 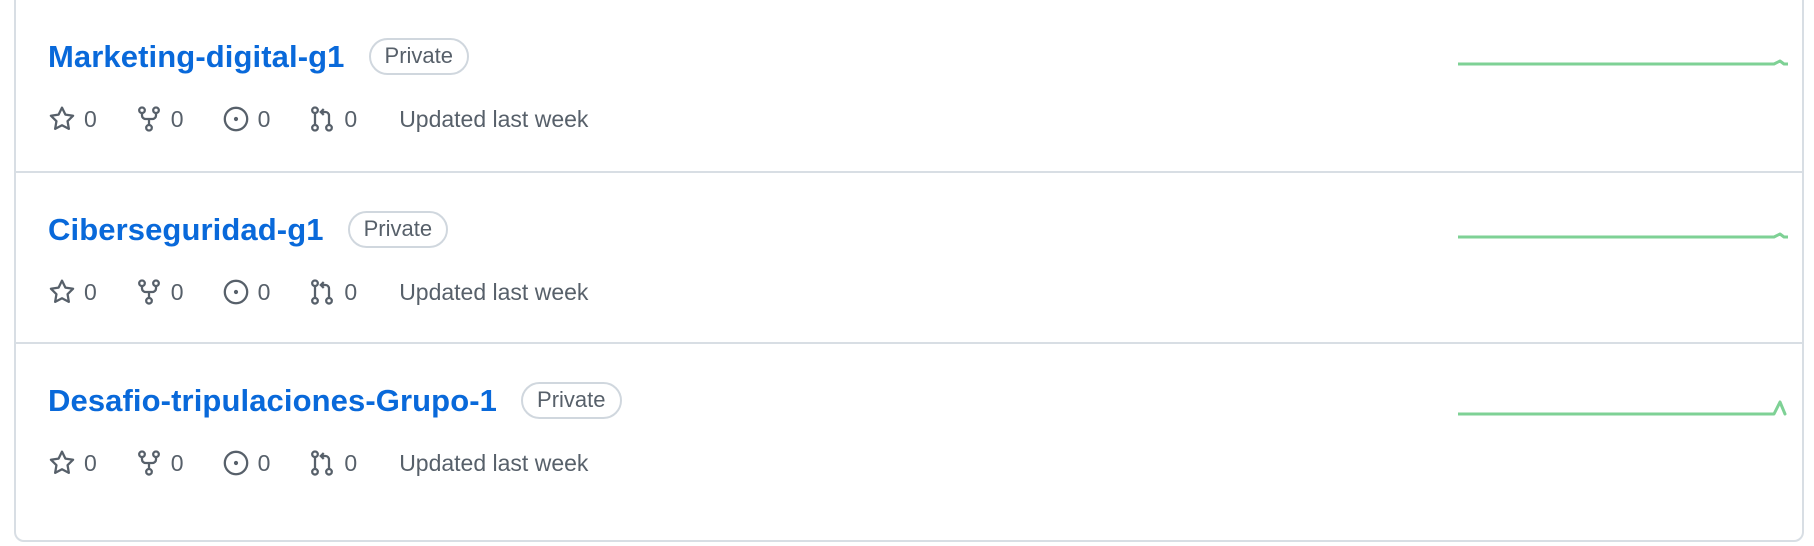 I want to click on repo-name-link: Ciberseguridad-g1, so click(x=186, y=230).